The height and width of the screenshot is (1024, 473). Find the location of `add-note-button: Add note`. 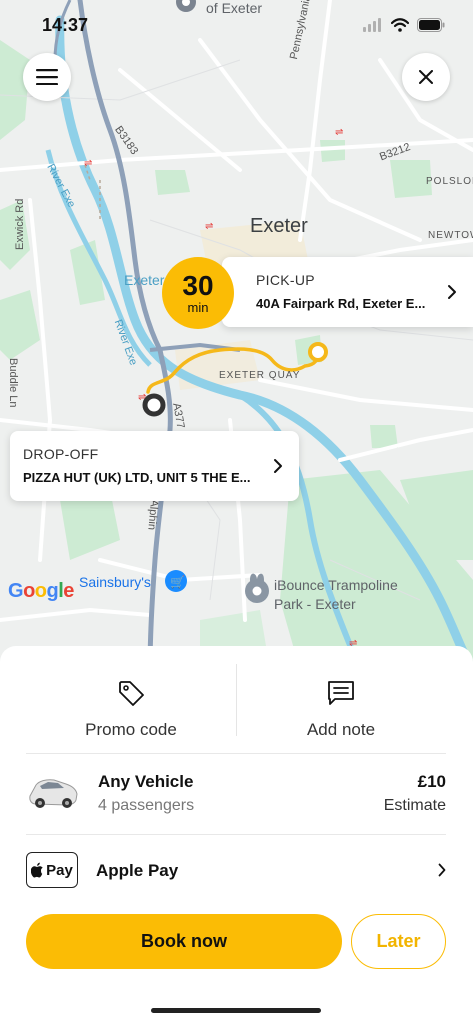

add-note-button: Add note is located at coordinates (341, 709).